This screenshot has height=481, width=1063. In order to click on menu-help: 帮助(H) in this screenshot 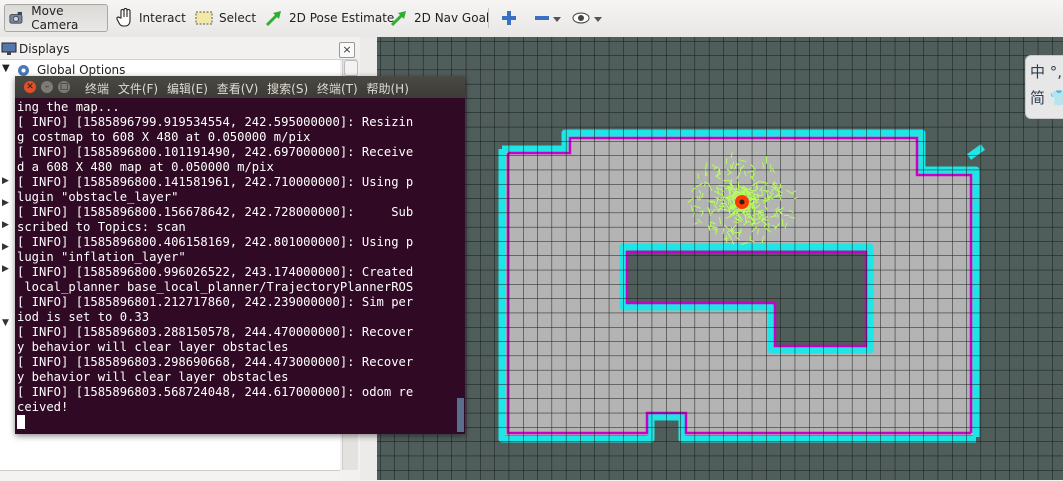, I will do `click(387, 89)`.